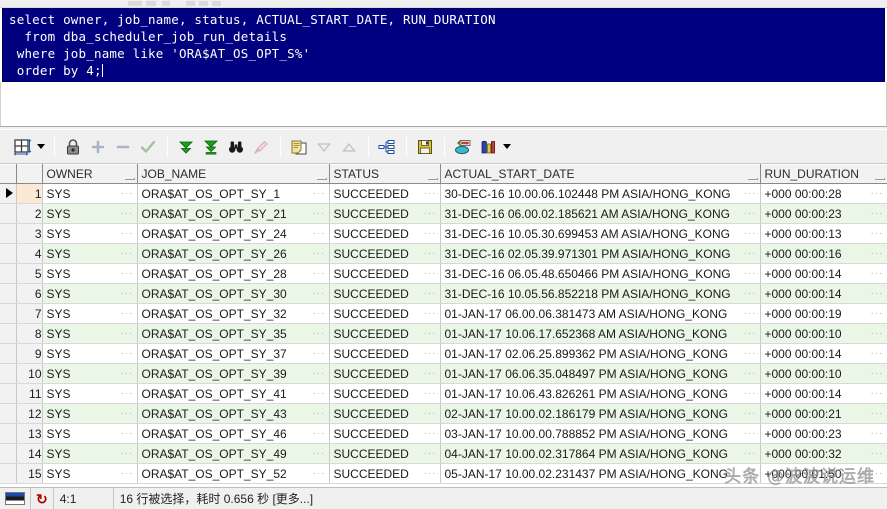 Image resolution: width=887 pixels, height=509 pixels. Describe the element at coordinates (15, 498) in the screenshot. I see `connection-indicator` at that location.